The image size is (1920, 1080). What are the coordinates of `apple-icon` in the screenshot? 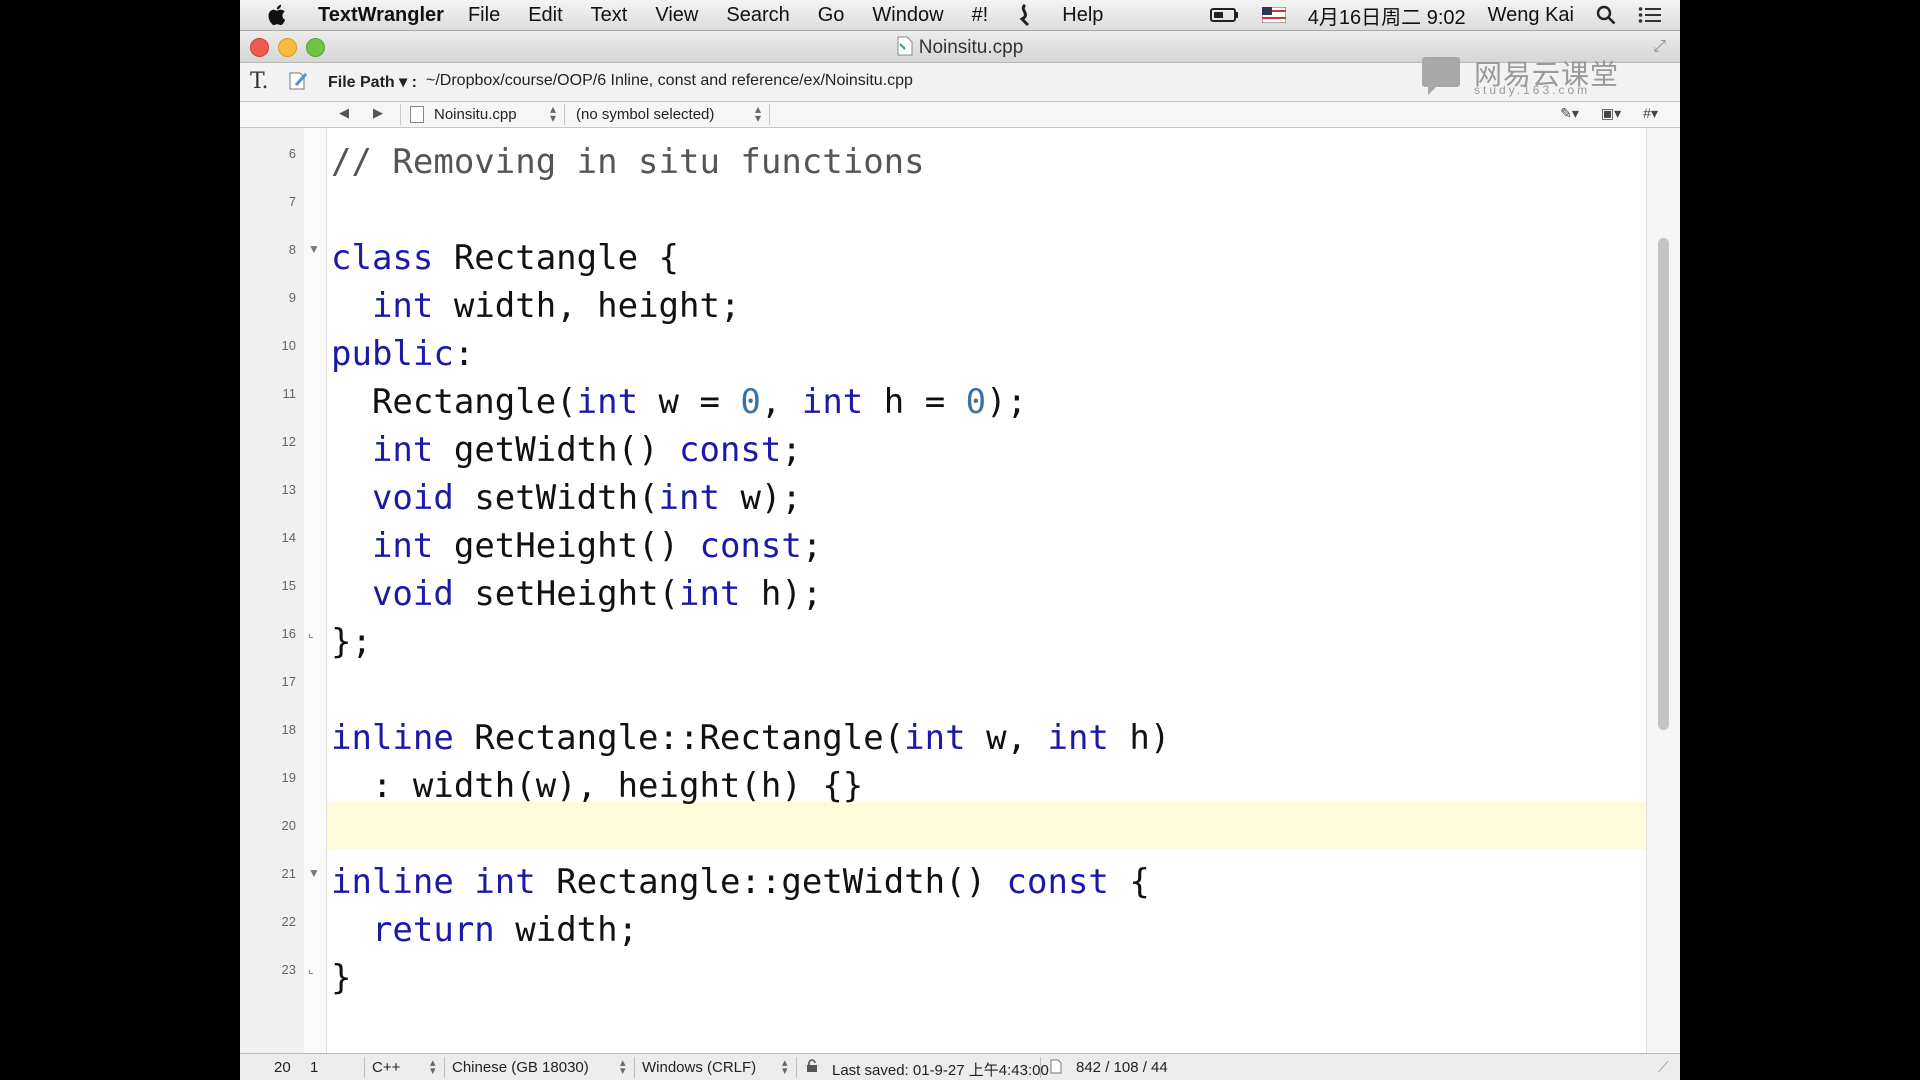 It's located at (278, 15).